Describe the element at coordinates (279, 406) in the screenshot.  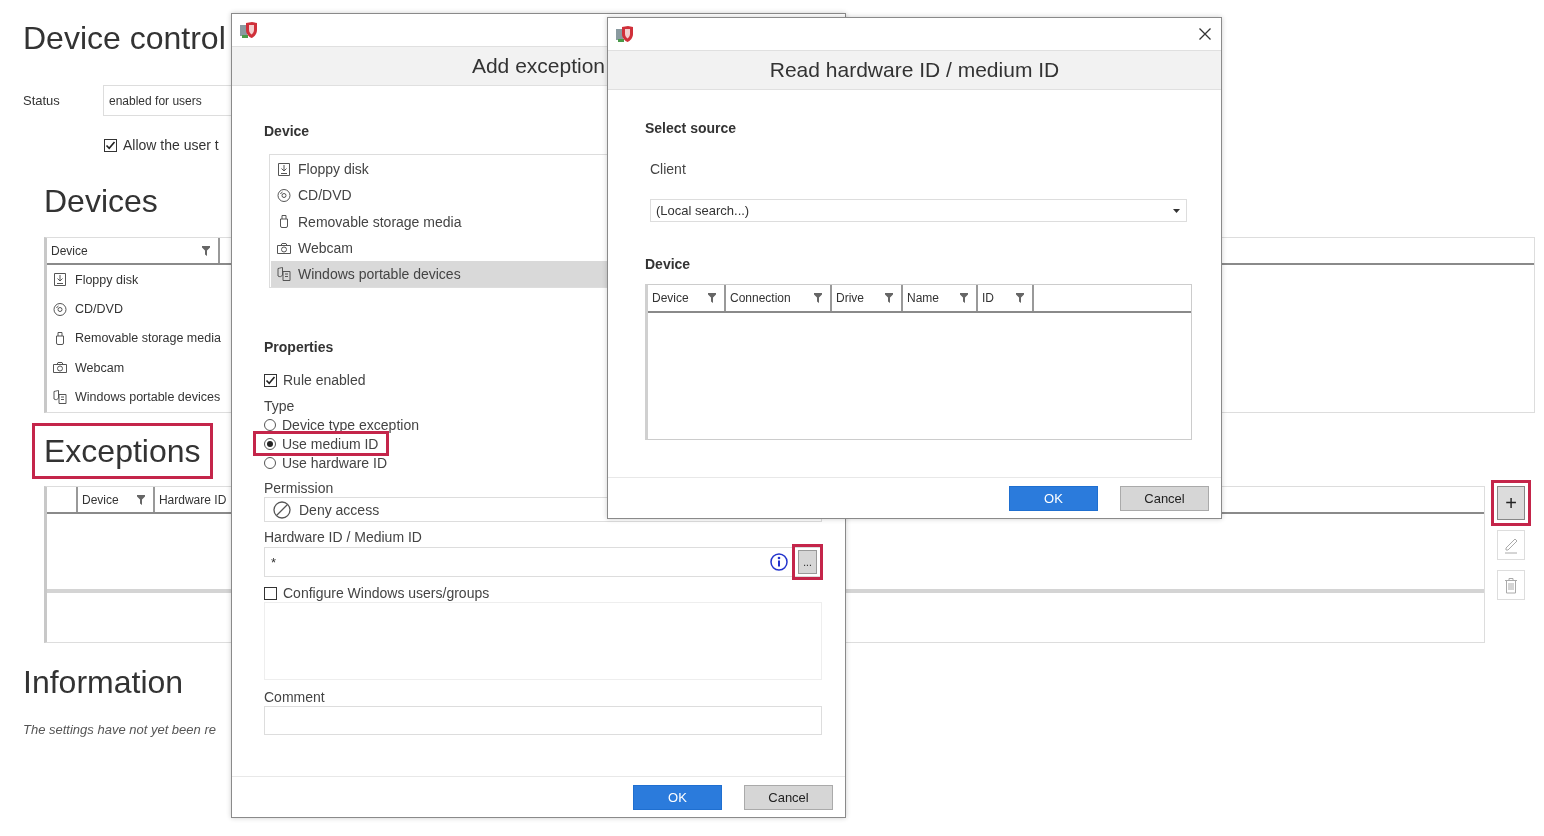
I see `type-label: Type` at that location.